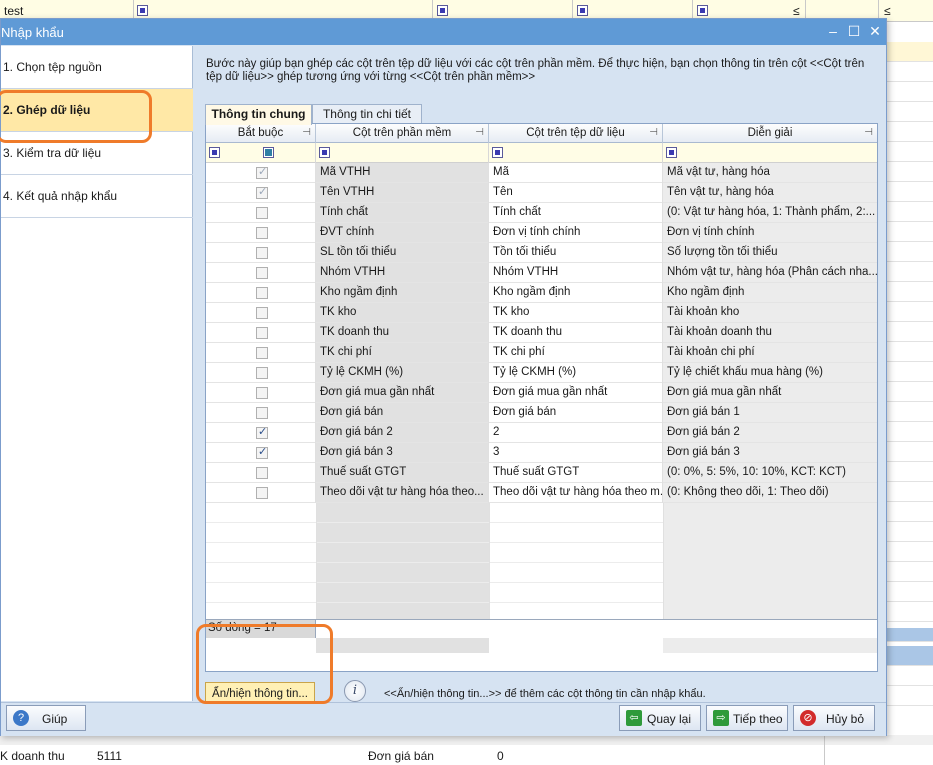 The image size is (933, 765). Describe the element at coordinates (576, 293) in the screenshot. I see `file-column-cell: Kho ngầm định` at that location.